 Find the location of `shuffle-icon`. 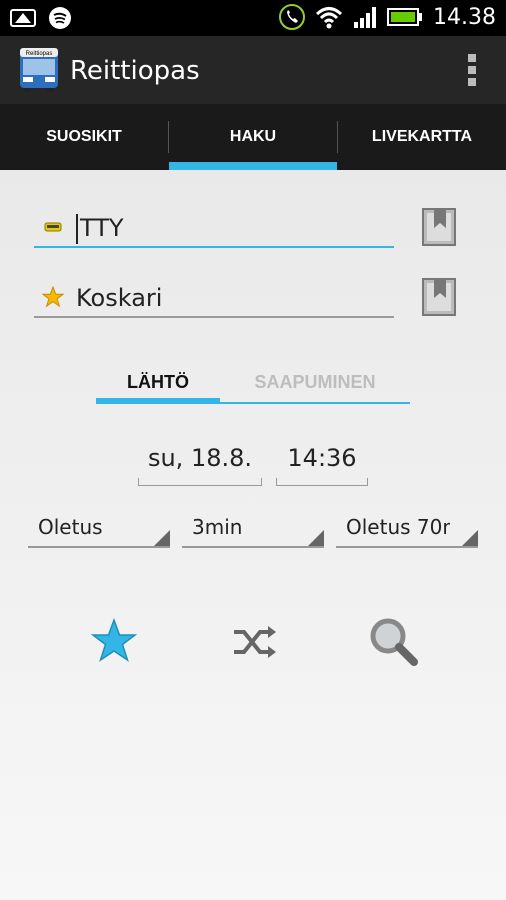

shuffle-icon is located at coordinates (254, 642).